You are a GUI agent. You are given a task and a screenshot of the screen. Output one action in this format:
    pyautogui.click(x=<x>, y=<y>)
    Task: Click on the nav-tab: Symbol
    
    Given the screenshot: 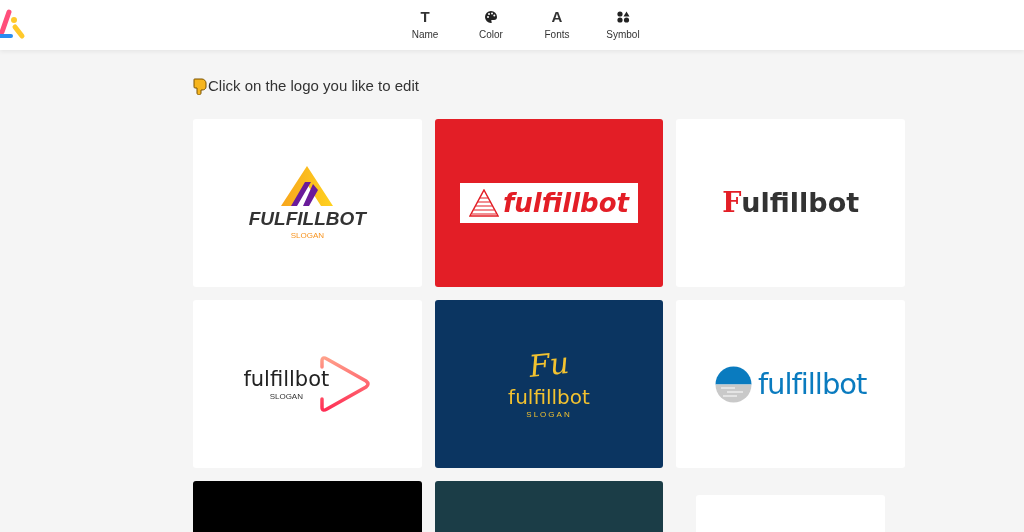 What is the action you would take?
    pyautogui.click(x=623, y=25)
    